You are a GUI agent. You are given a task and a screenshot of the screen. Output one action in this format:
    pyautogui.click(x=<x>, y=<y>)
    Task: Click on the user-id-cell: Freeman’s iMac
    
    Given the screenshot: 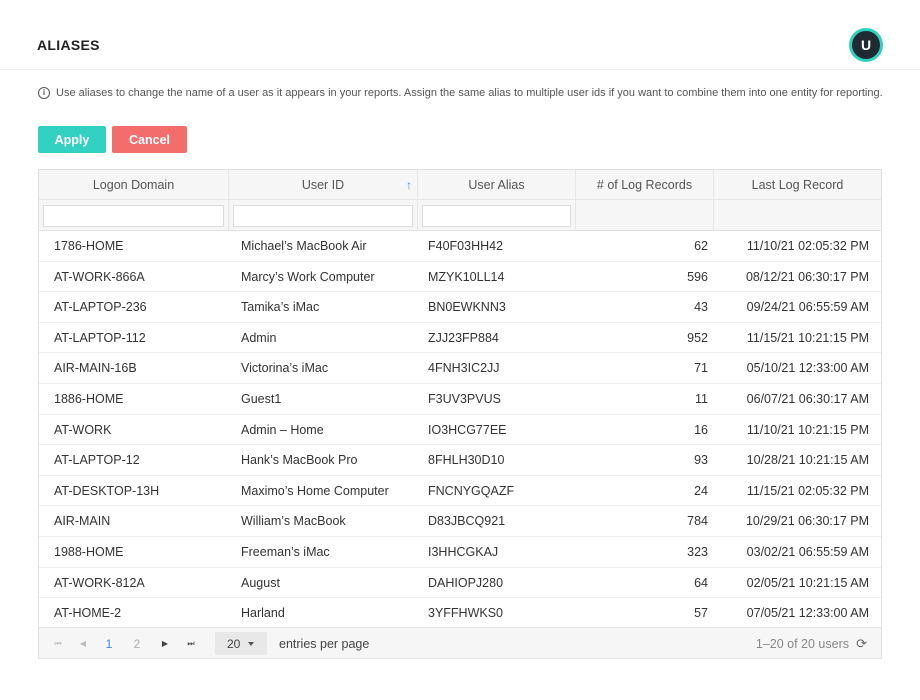 What is the action you would take?
    pyautogui.click(x=285, y=551)
    